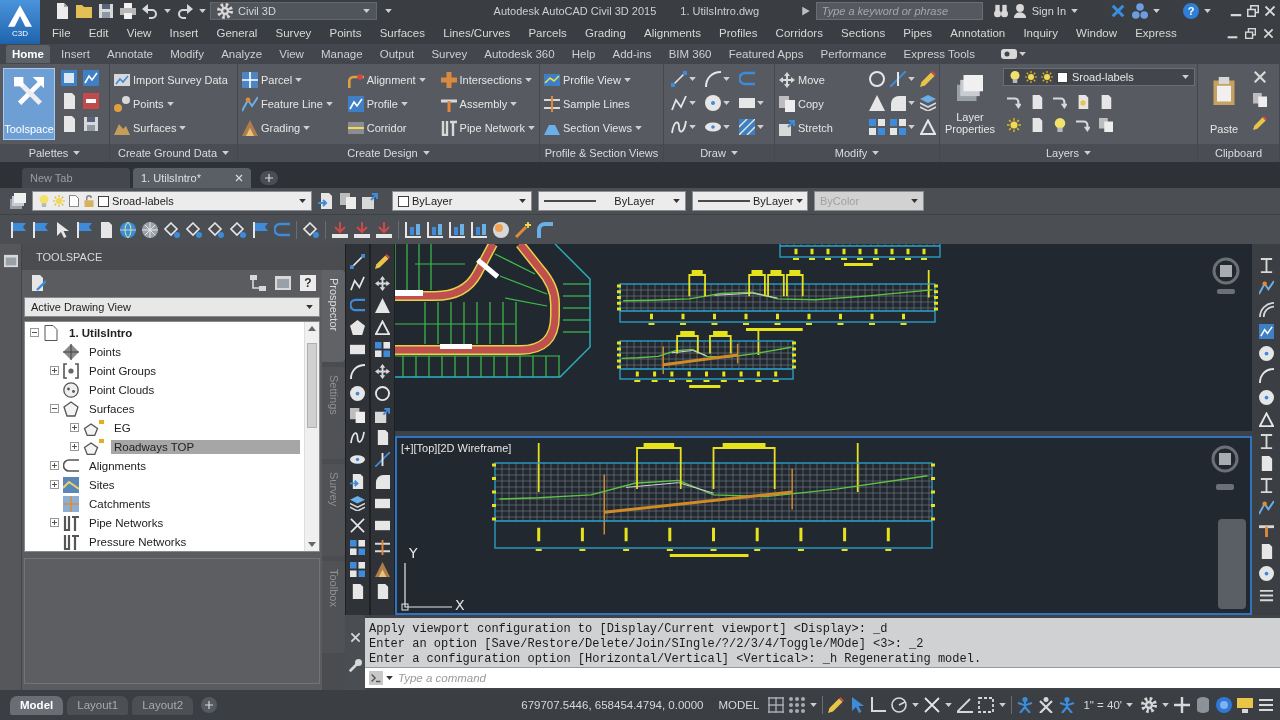 This screenshot has width=1280, height=720. What do you see at coordinates (357, 327) in the screenshot?
I see `pentagon-icon` at bounding box center [357, 327].